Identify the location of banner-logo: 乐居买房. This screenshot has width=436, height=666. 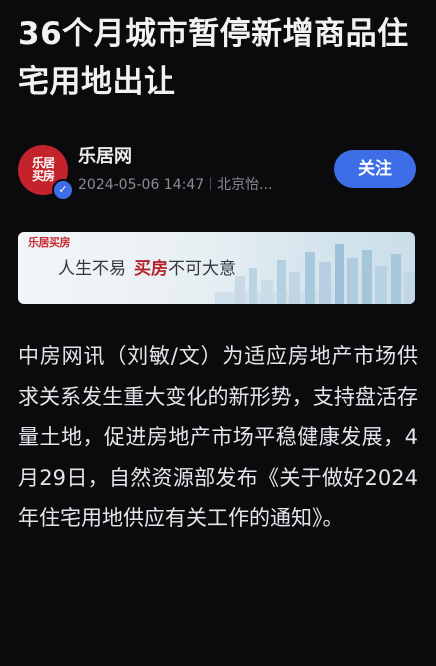
(49, 242).